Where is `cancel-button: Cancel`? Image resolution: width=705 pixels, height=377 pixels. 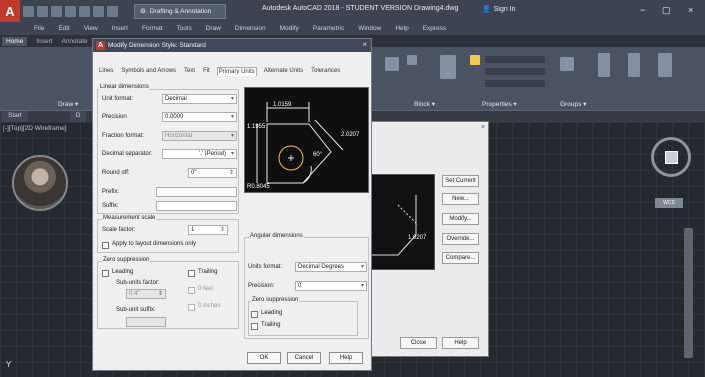
cancel-button: Cancel is located at coordinates (304, 358).